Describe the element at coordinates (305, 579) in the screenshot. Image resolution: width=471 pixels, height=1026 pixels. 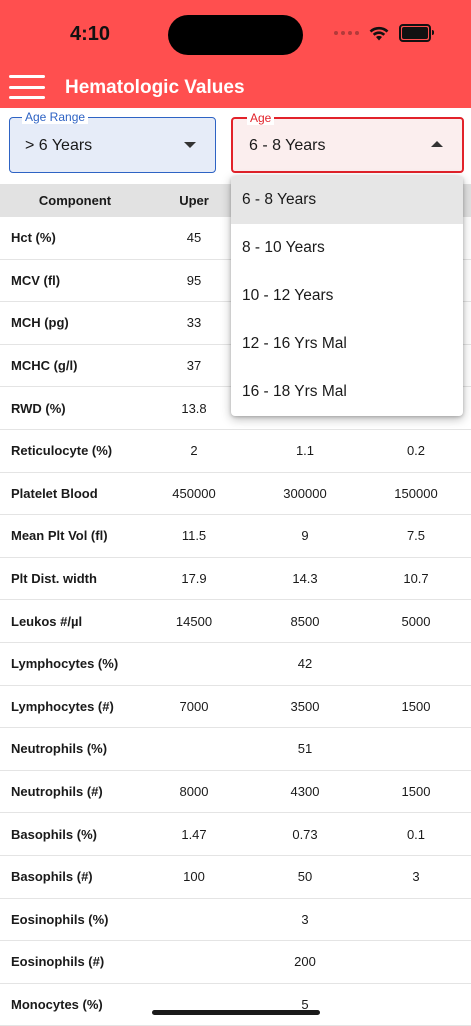
I see `middle-value-cell: 14.3` at that location.